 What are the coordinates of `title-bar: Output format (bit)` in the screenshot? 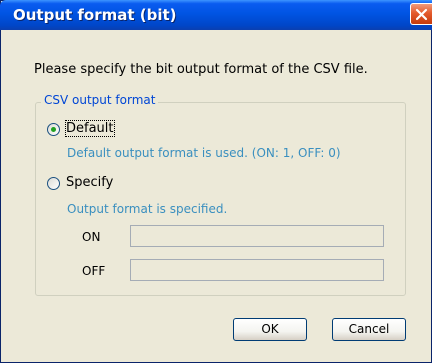 It's located at (216, 15).